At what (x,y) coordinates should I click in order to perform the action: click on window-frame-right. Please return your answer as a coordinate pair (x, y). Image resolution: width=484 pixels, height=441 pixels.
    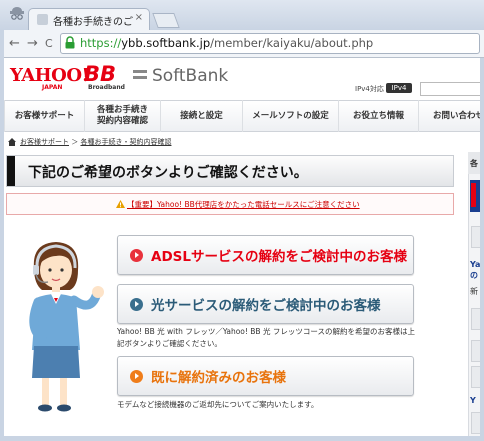
    Looking at the image, I should click on (482, 247).